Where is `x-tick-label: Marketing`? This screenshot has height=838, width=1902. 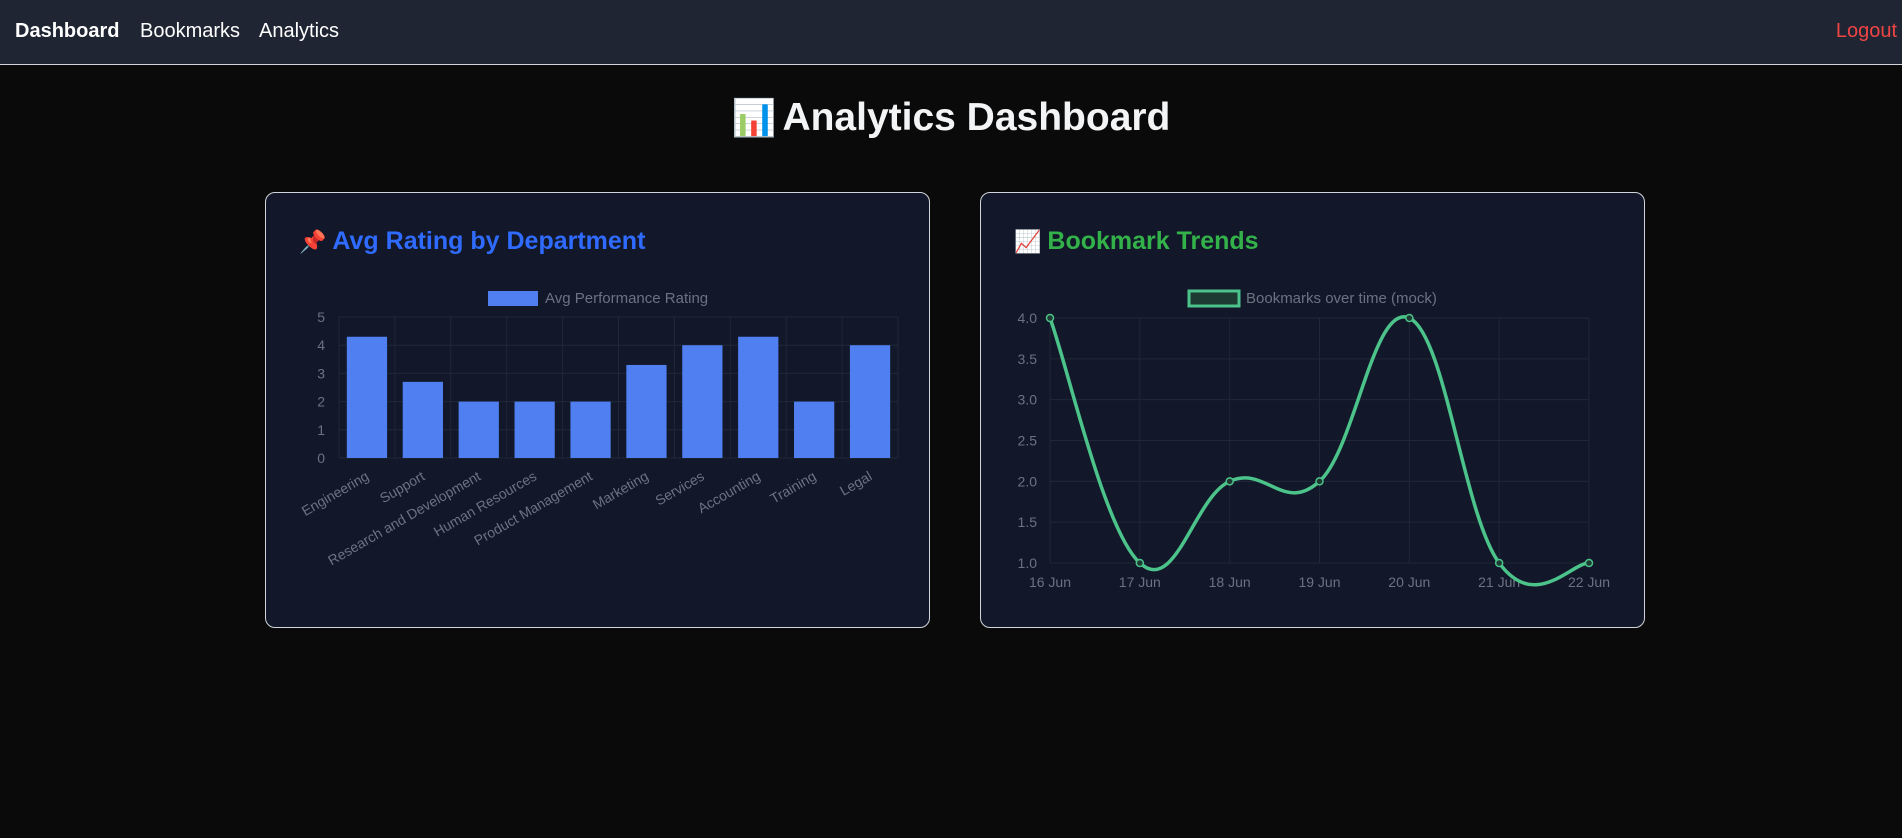
x-tick-label: Marketing is located at coordinates (620, 490).